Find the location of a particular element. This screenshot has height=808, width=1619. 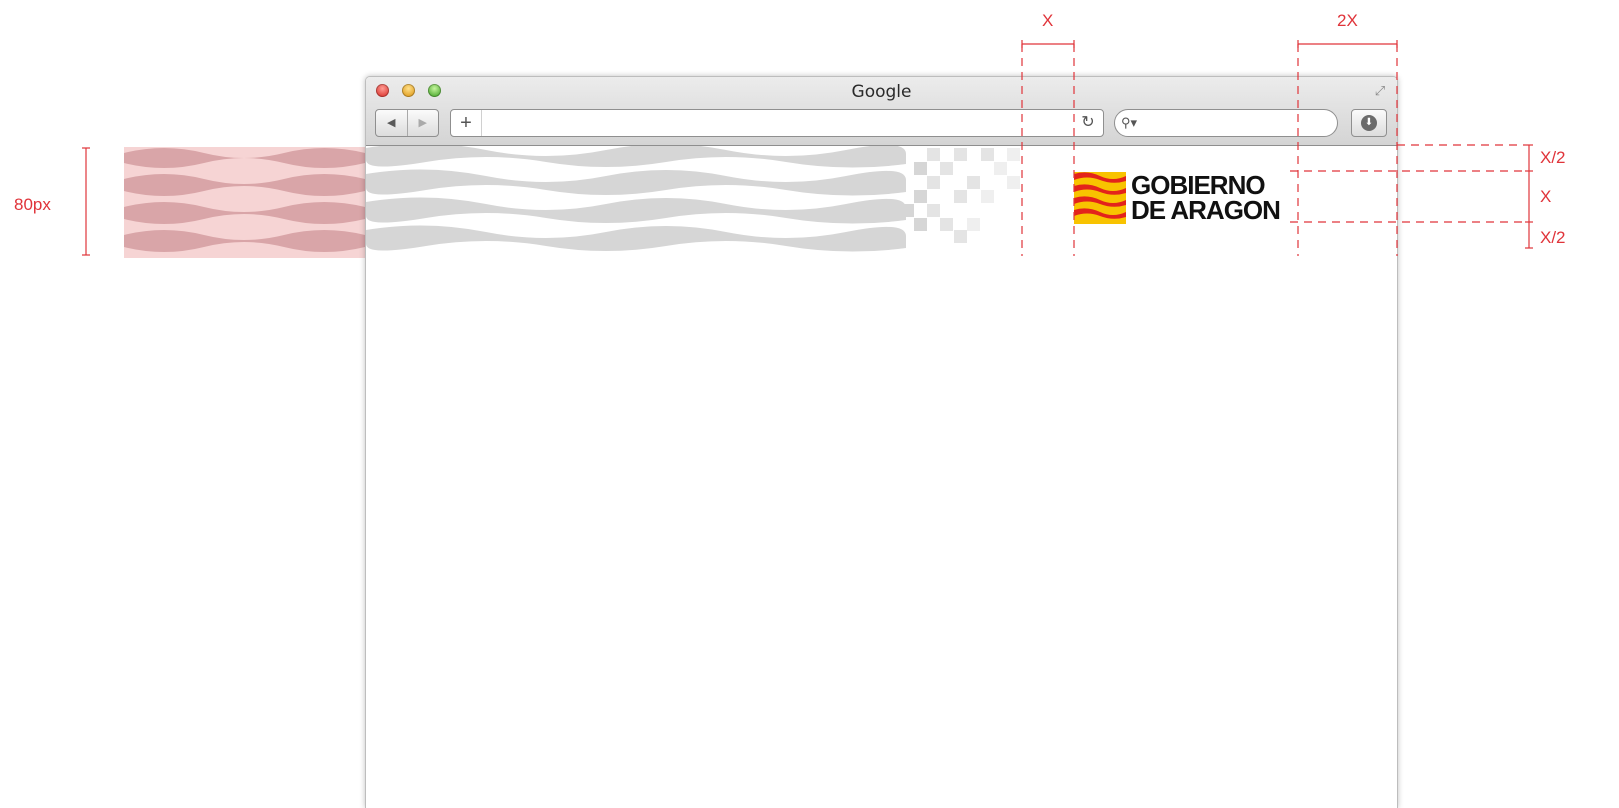

width-2x-label: 2X is located at coordinates (1347, 20).